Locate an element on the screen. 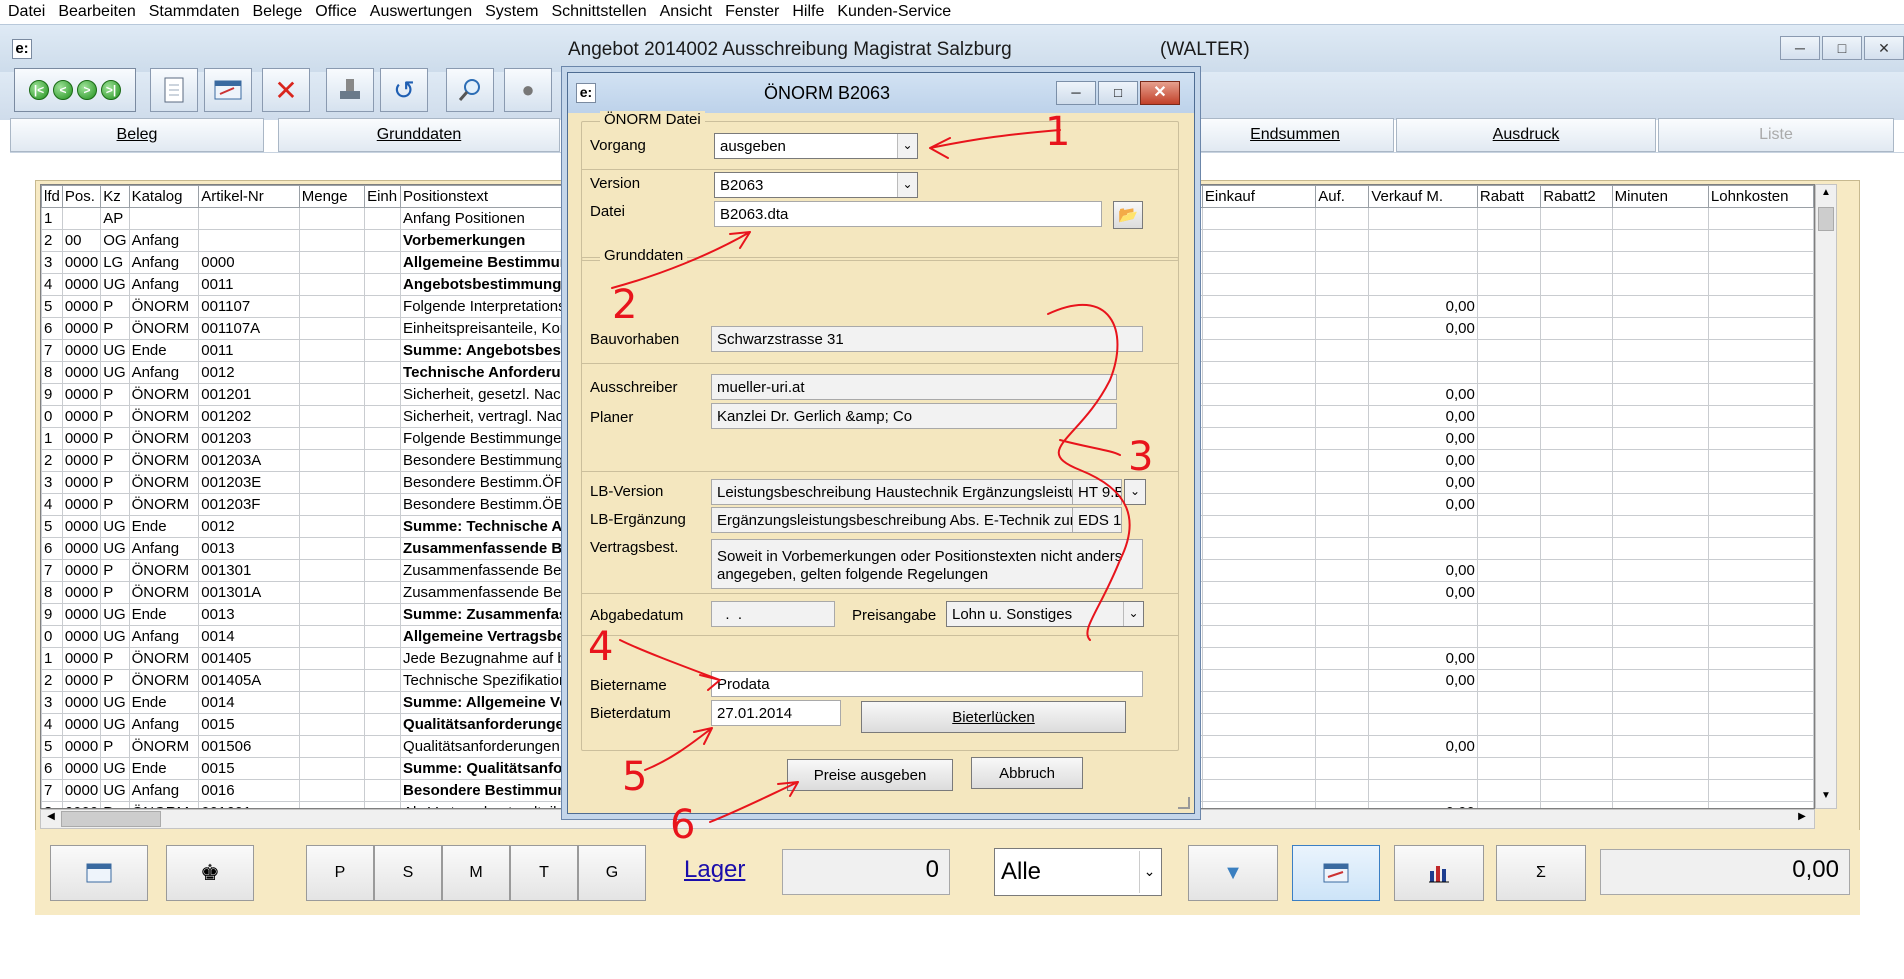  abbruch-button: Abbruch is located at coordinates (1027, 773).